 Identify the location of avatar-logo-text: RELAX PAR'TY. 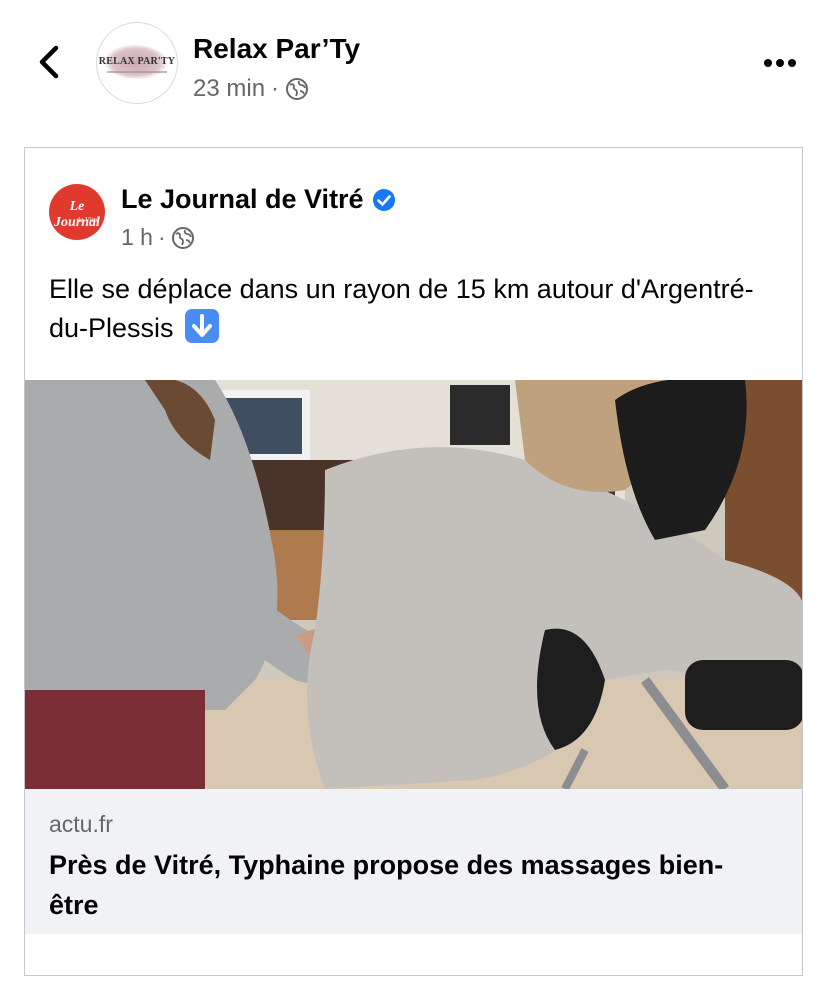
(137, 61).